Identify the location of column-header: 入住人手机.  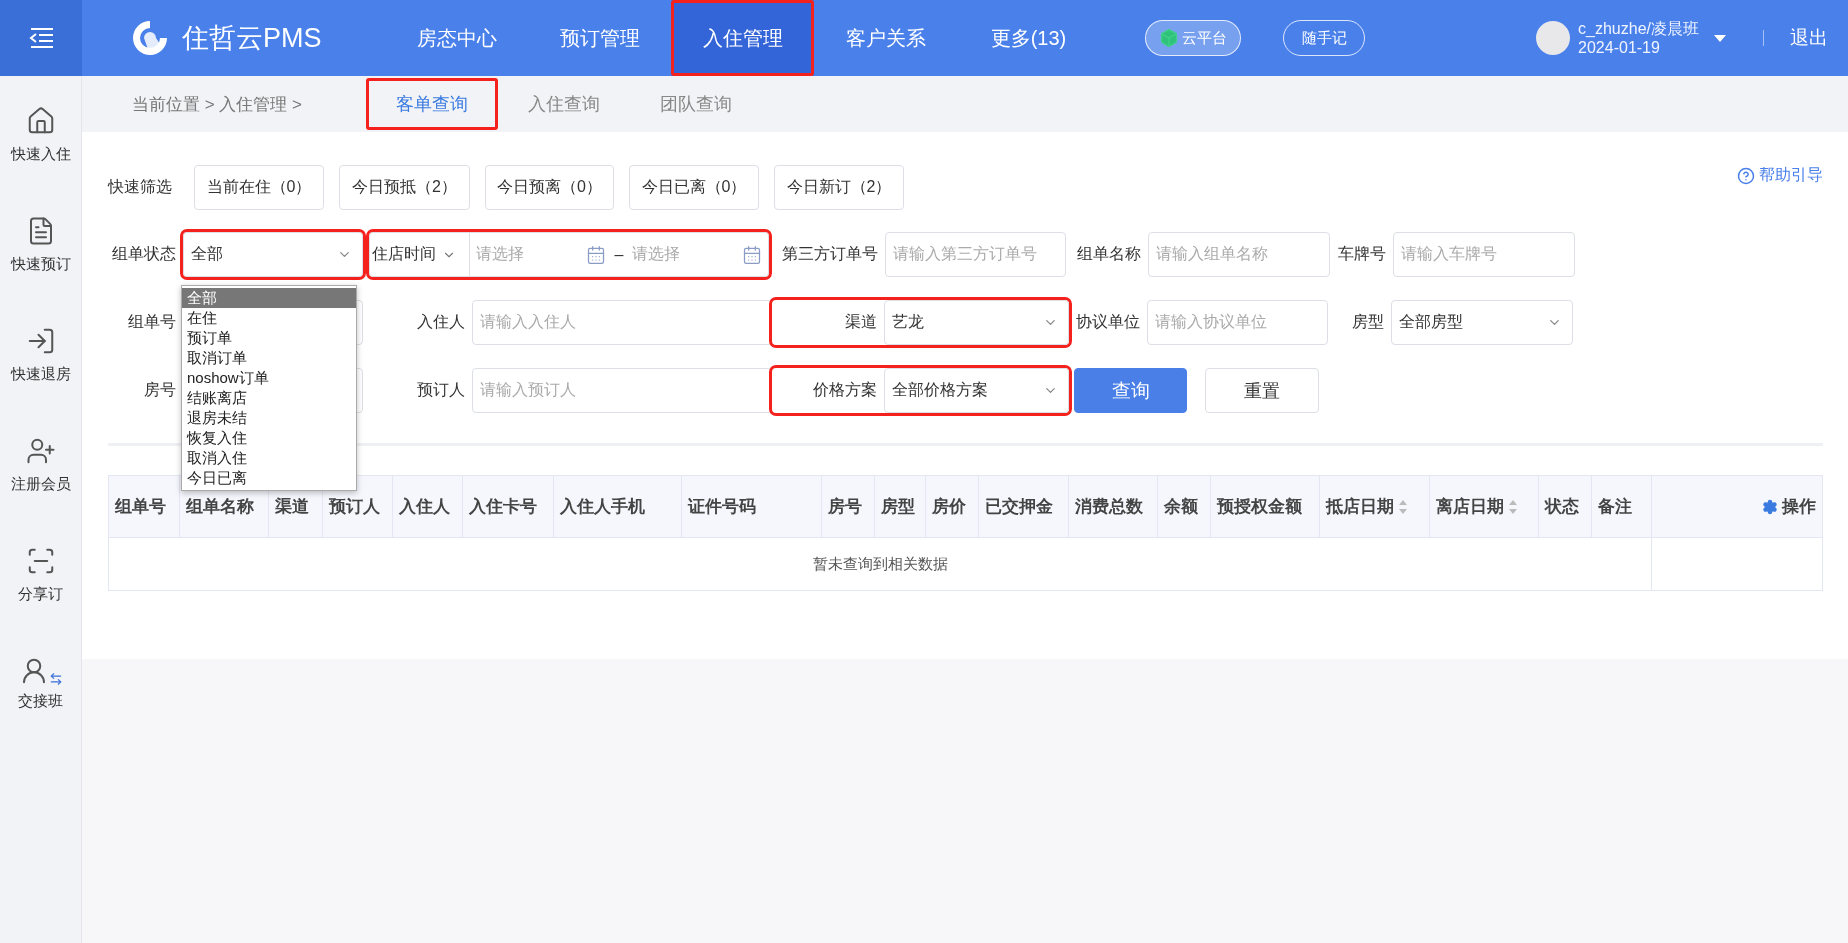
(618, 506).